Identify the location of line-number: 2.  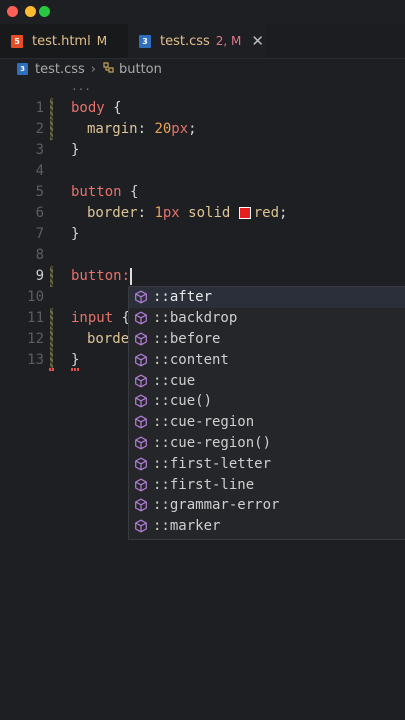
(39, 129).